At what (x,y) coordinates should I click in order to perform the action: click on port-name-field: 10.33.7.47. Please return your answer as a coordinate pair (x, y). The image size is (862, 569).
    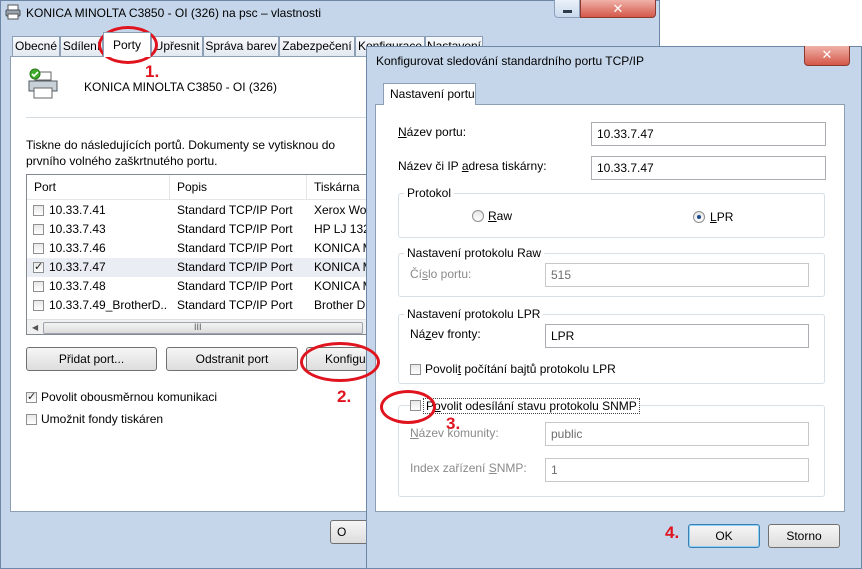
    Looking at the image, I should click on (708, 134).